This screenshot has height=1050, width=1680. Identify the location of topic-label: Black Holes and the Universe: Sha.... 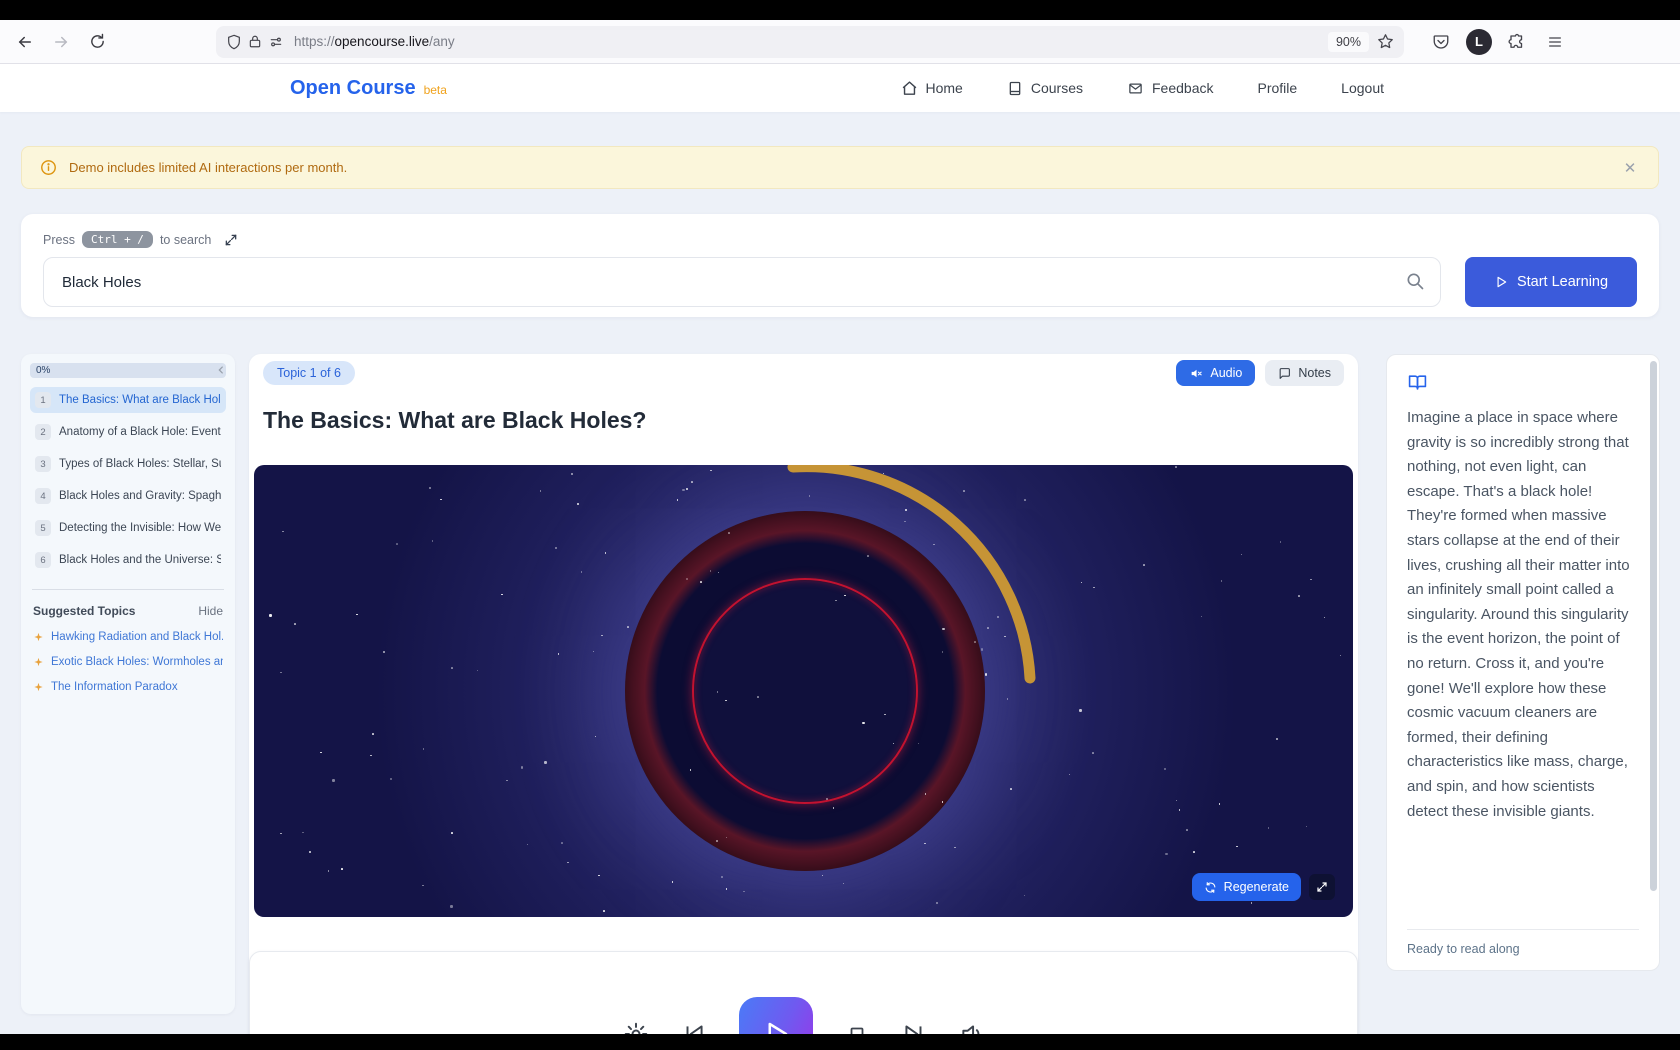
(140, 560).